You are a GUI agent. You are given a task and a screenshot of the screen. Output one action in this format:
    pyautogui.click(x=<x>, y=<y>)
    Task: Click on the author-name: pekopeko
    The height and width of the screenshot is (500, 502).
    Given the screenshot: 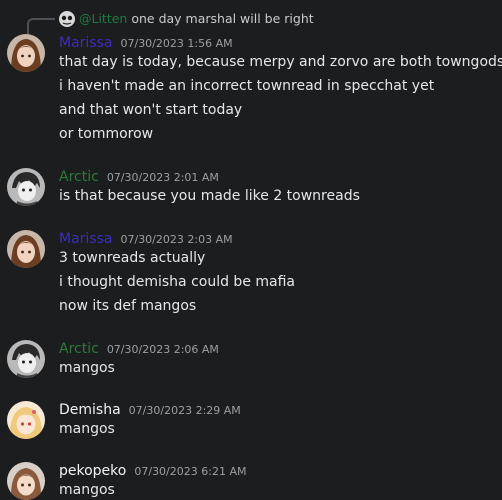 What is the action you would take?
    pyautogui.click(x=92, y=471)
    